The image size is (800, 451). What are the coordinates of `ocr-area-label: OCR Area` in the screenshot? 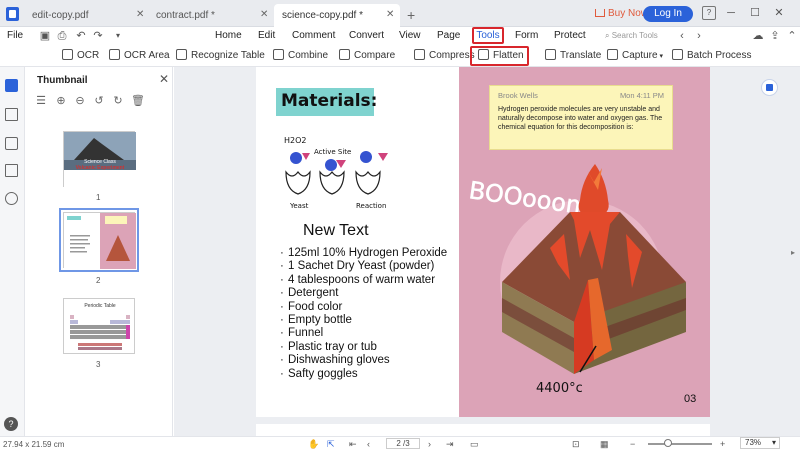 It's located at (147, 55).